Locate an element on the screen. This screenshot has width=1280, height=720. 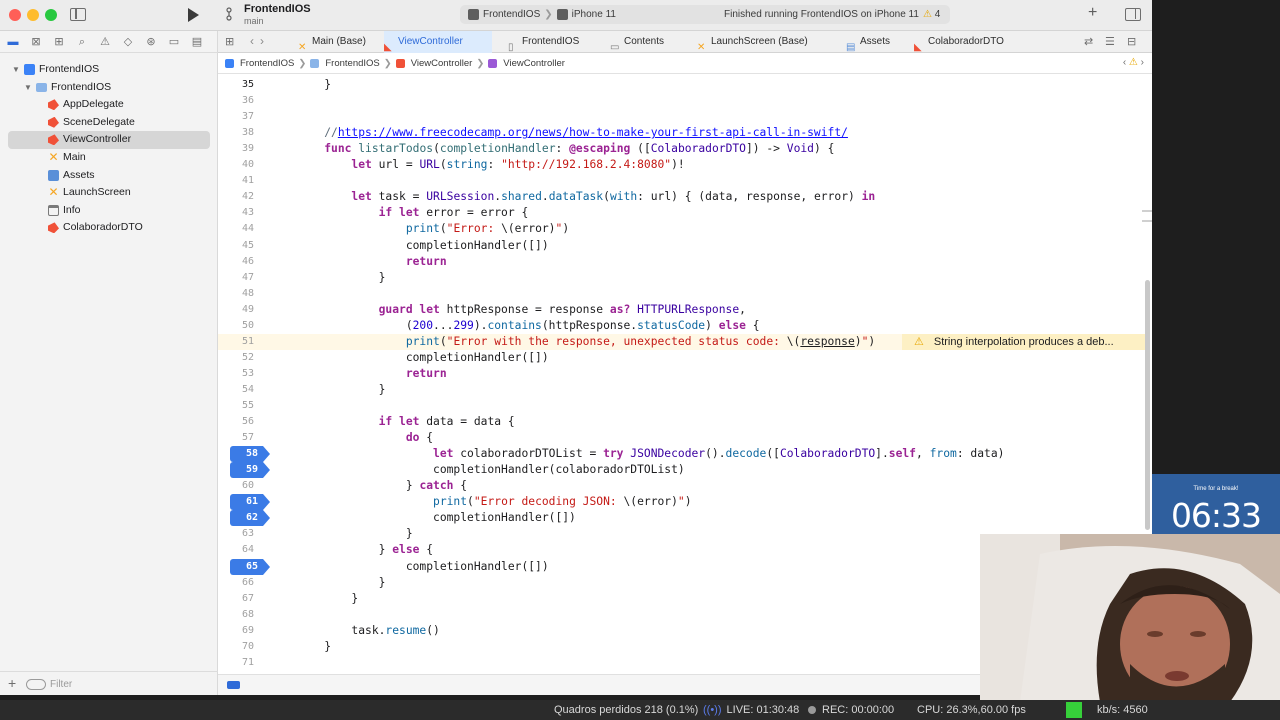
breadcrumb-folder: FrontendIOS is located at coordinates (352, 63).